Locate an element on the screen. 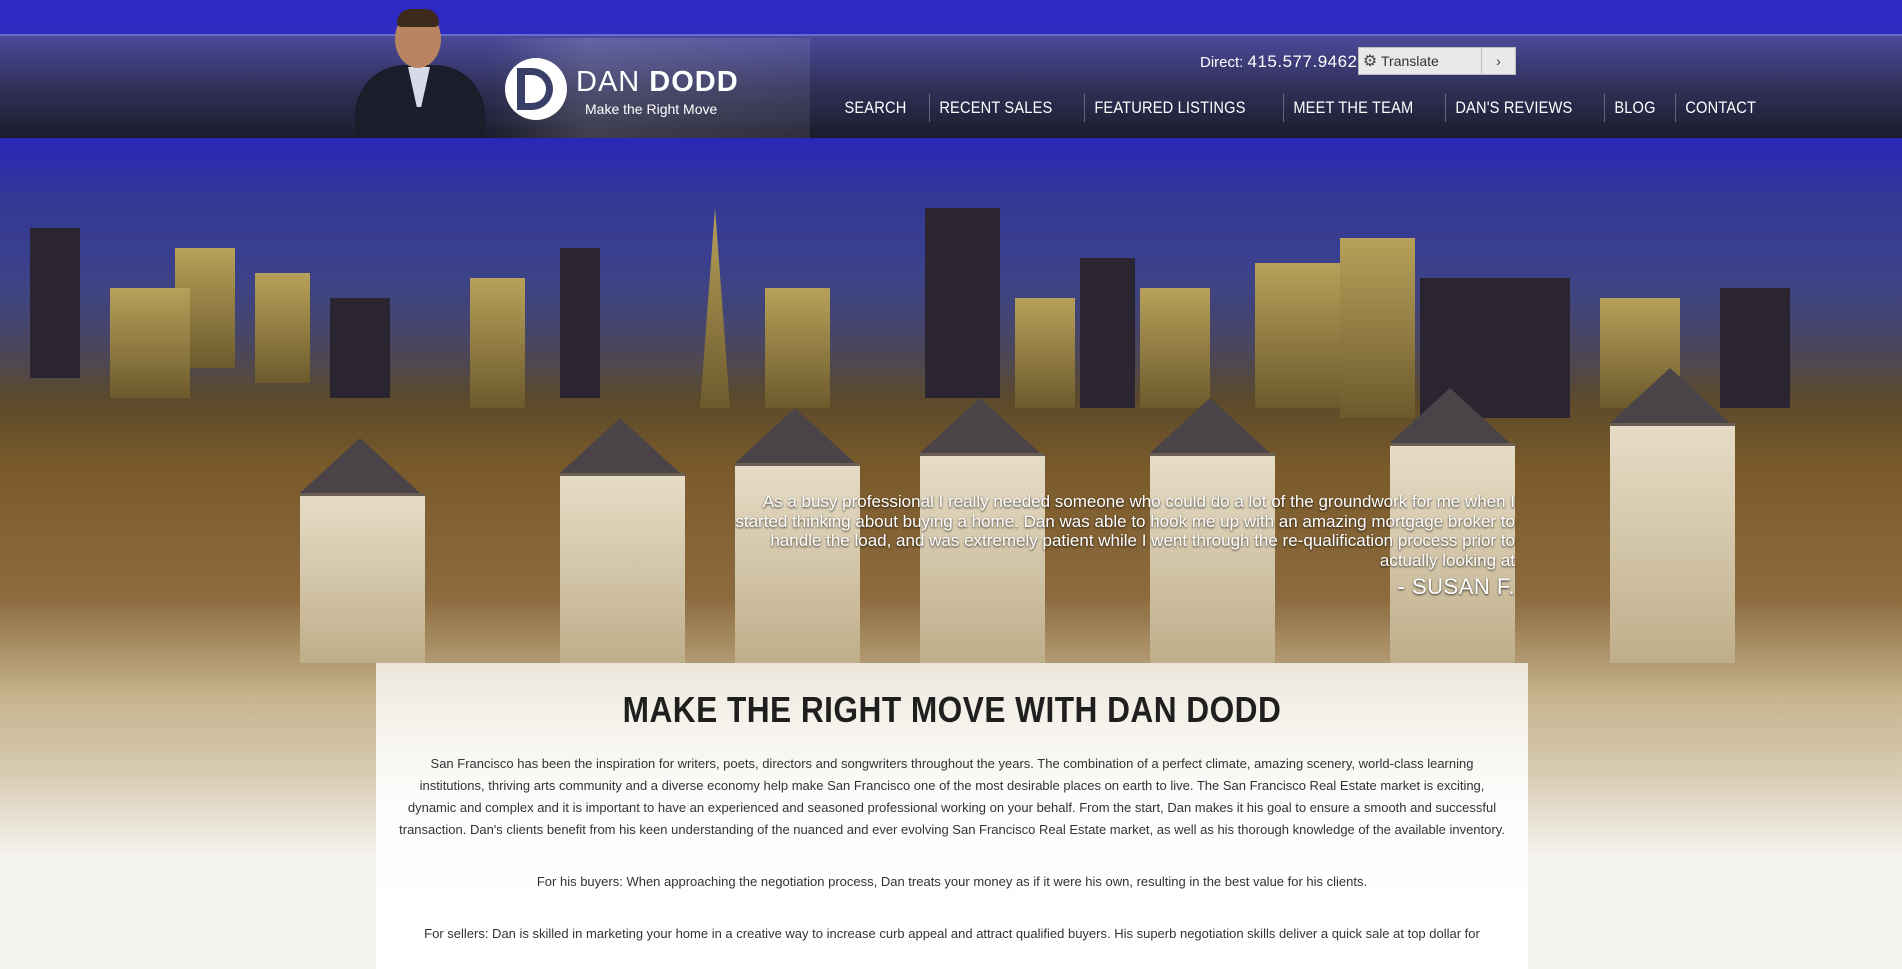 Image resolution: width=1902 pixels, height=969 pixels. header-stripe is located at coordinates (951, 35).